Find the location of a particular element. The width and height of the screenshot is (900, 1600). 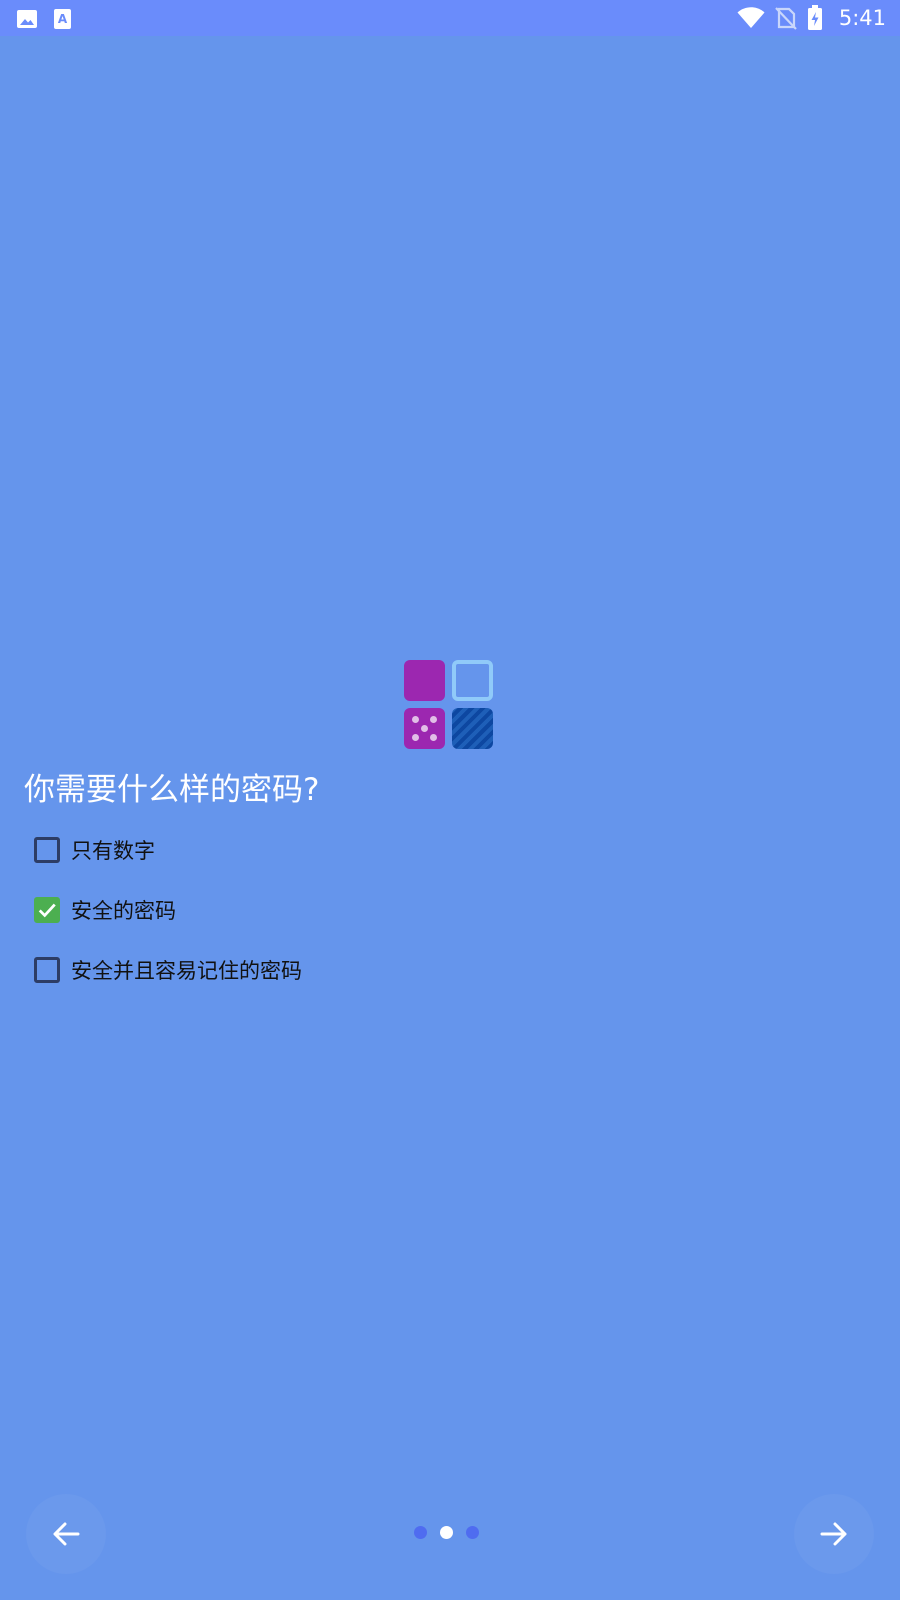

svg-text: A is located at coordinates (63, 19).